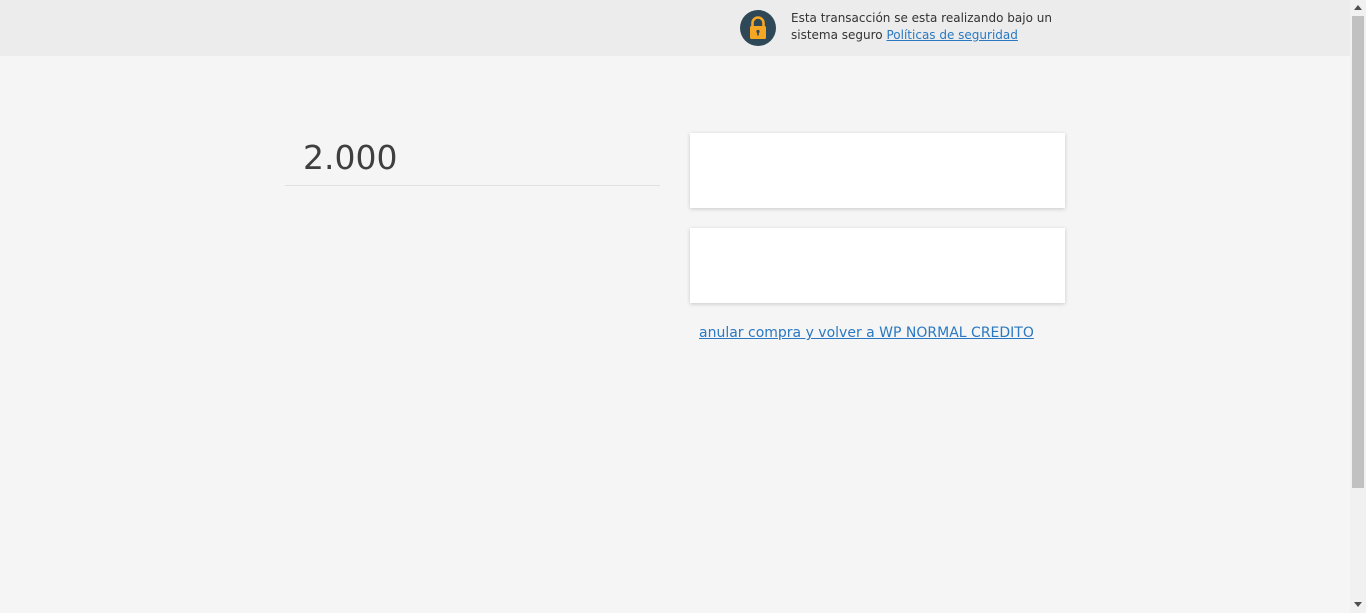  What do you see at coordinates (1358, 604) in the screenshot?
I see `scroll-down-arrow-icon` at bounding box center [1358, 604].